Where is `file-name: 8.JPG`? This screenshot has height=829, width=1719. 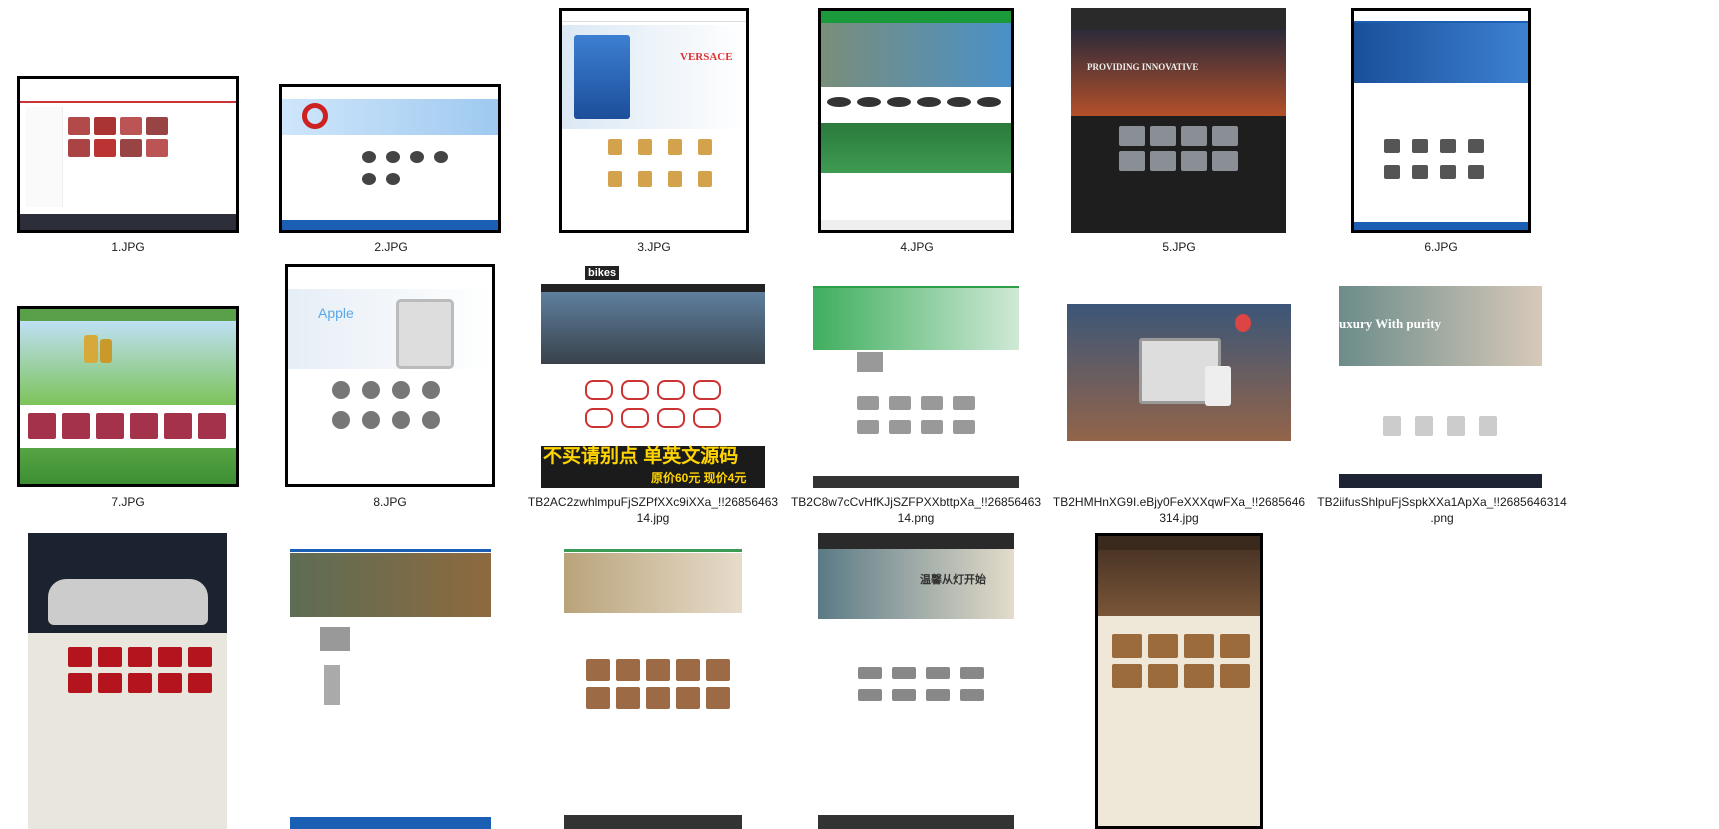
file-name: 8.JPG is located at coordinates (390, 502).